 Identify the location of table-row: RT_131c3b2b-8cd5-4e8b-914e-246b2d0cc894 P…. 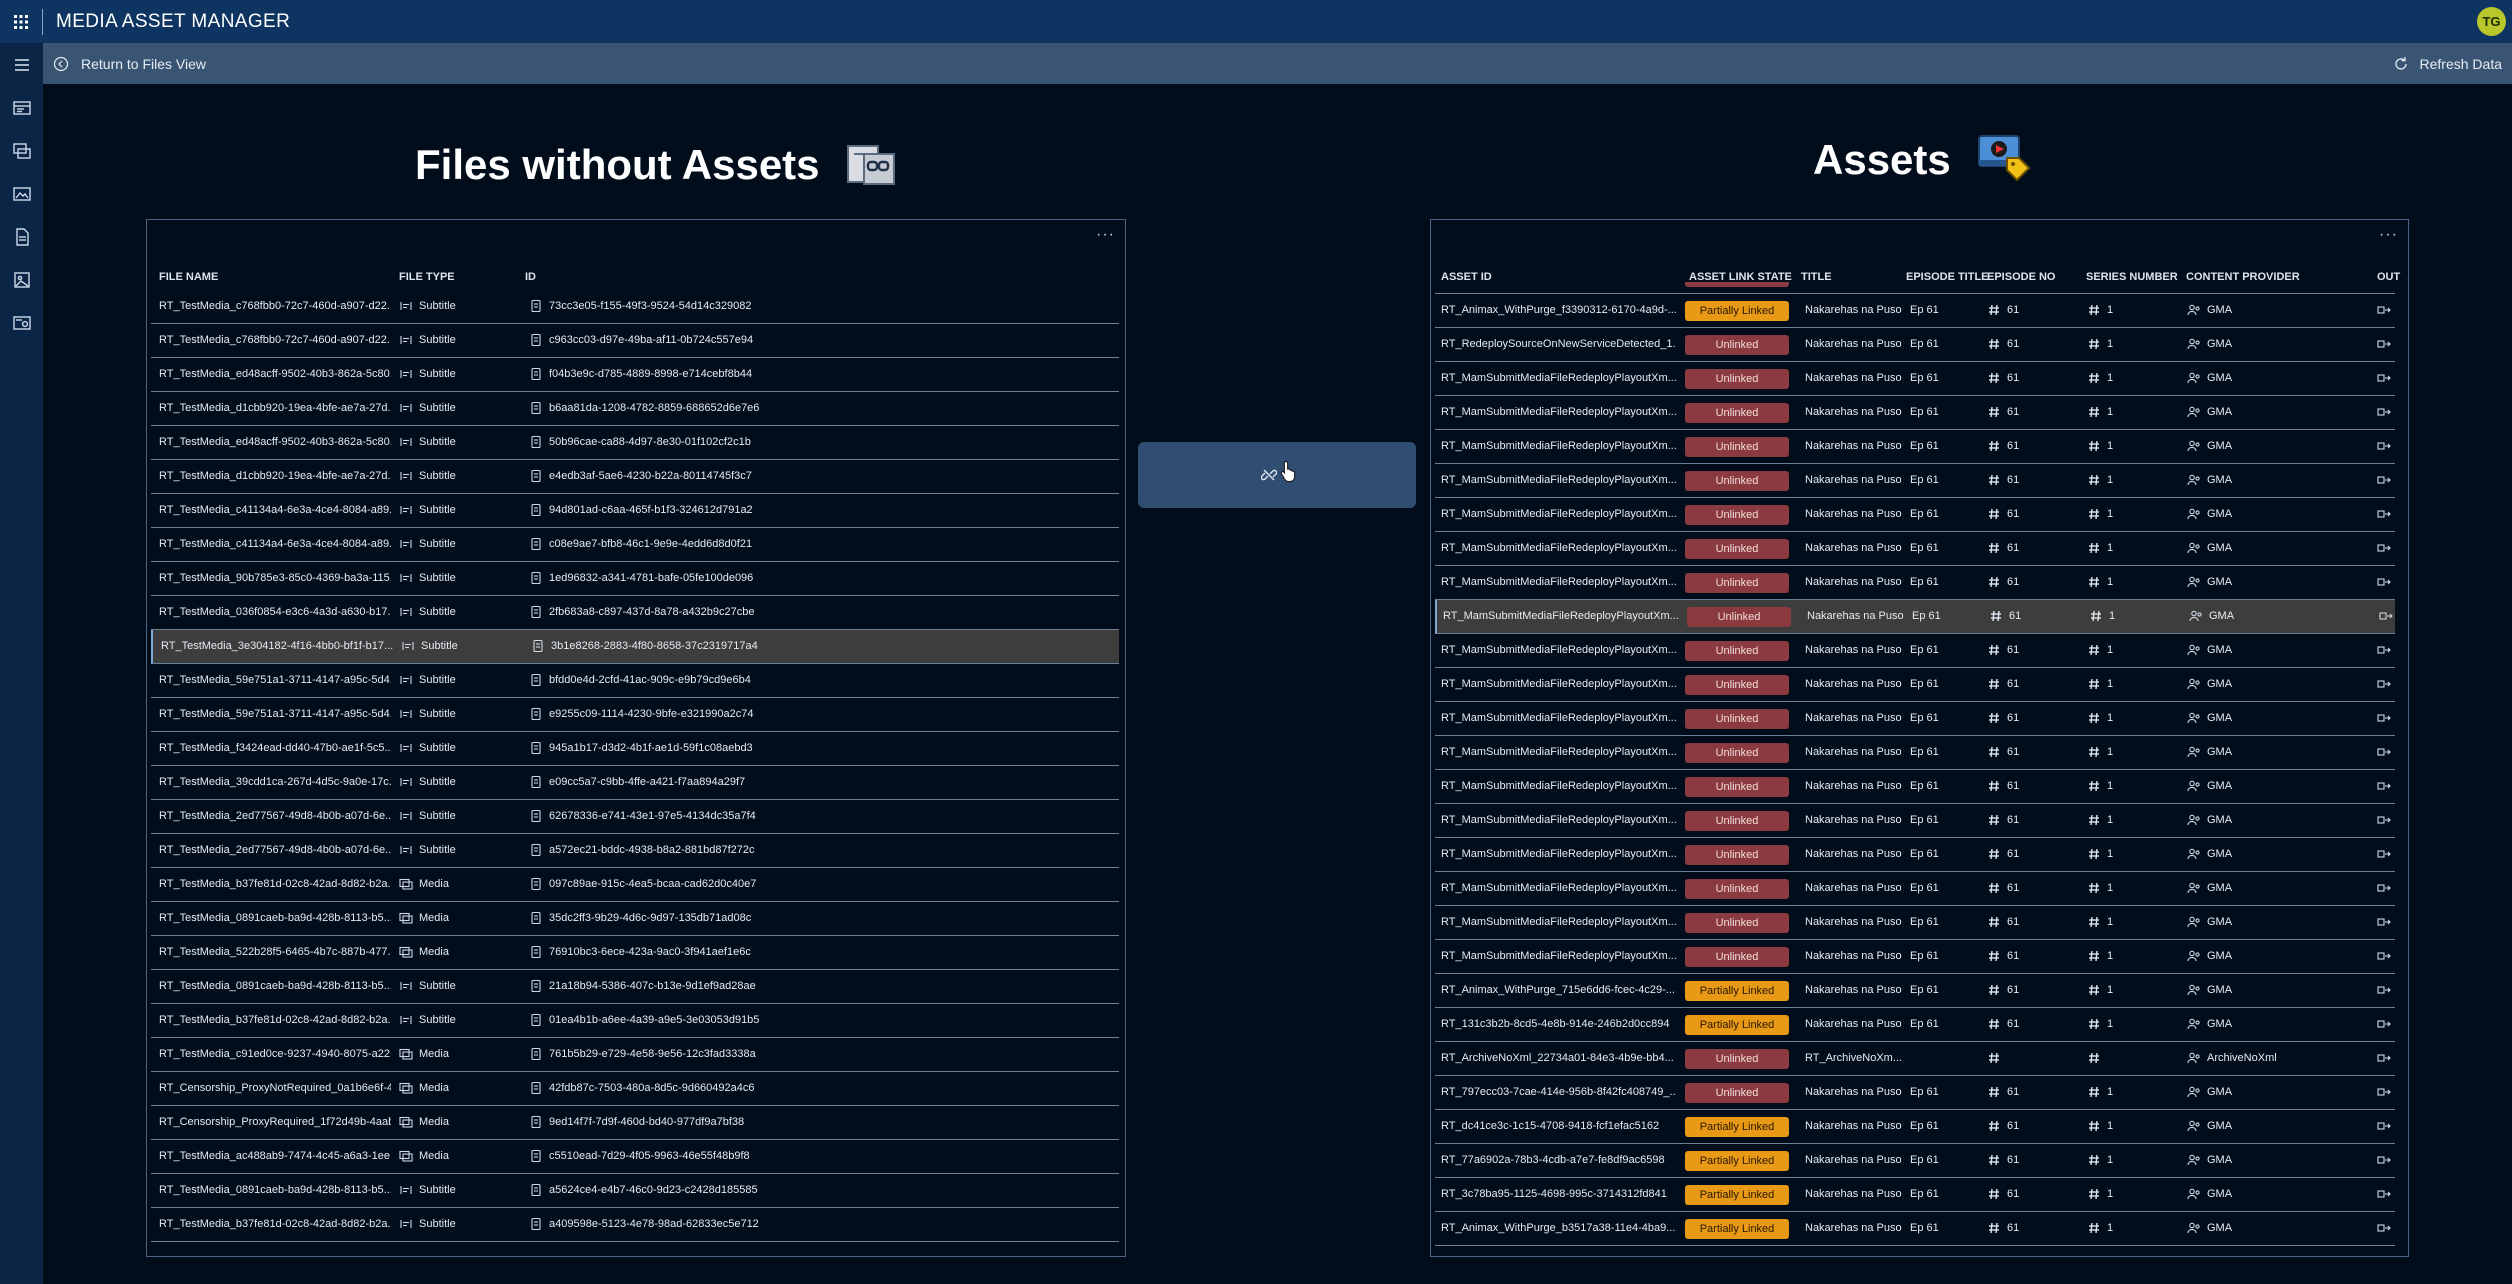
(1915, 1025).